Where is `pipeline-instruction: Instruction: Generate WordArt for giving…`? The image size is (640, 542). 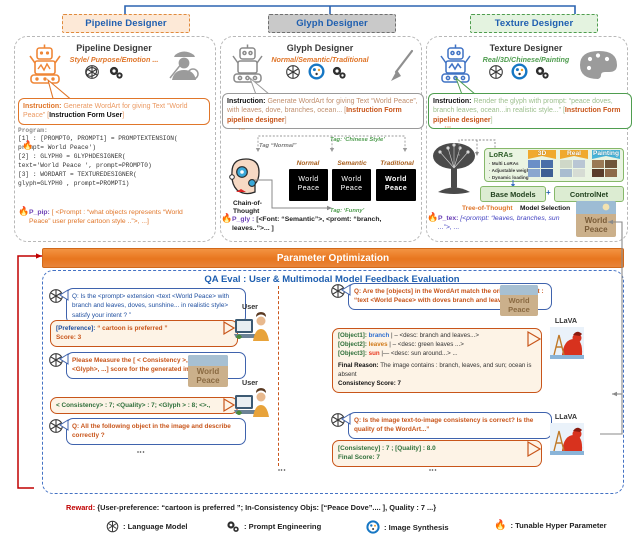 pipeline-instruction: Instruction: Generate WordArt for giving… is located at coordinates (114, 111).